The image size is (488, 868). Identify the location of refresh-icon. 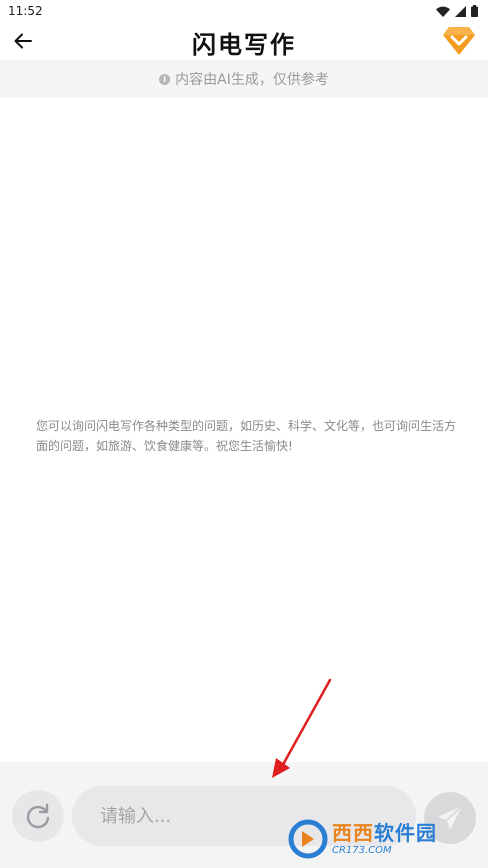
(38, 816).